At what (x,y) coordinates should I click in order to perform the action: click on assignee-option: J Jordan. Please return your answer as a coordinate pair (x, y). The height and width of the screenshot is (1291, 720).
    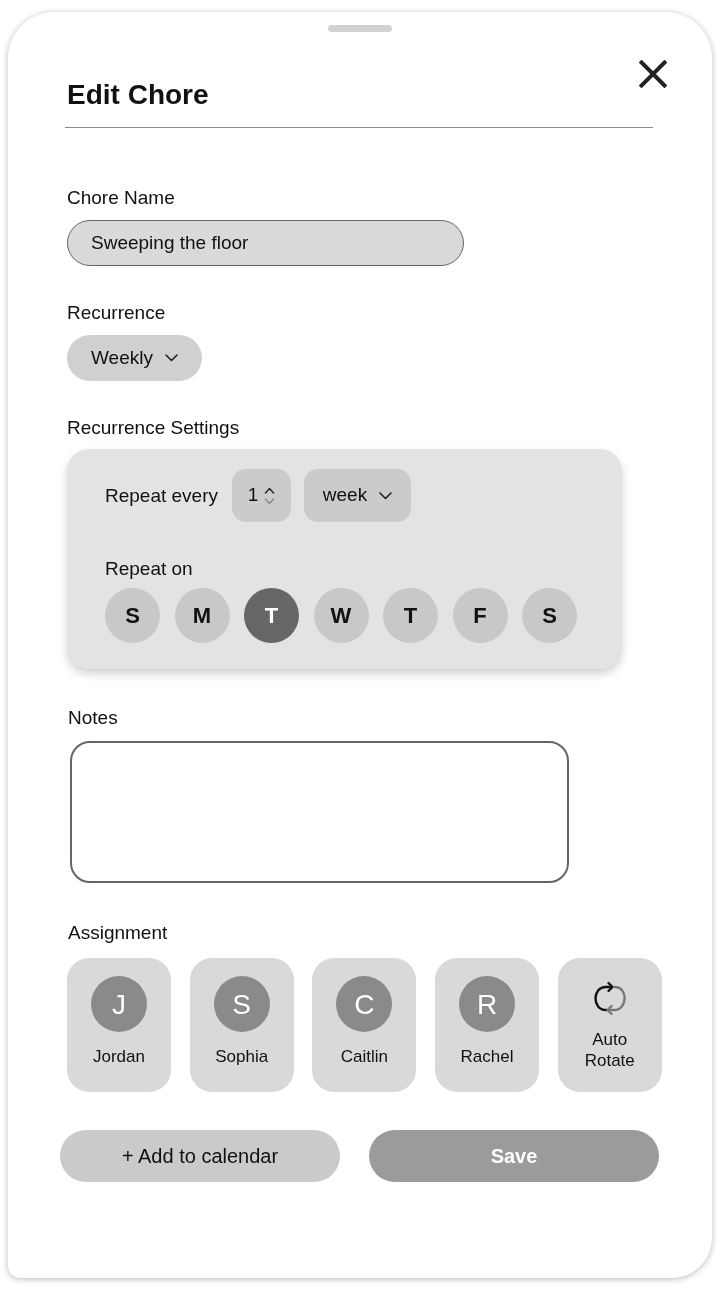
    Looking at the image, I should click on (119, 1025).